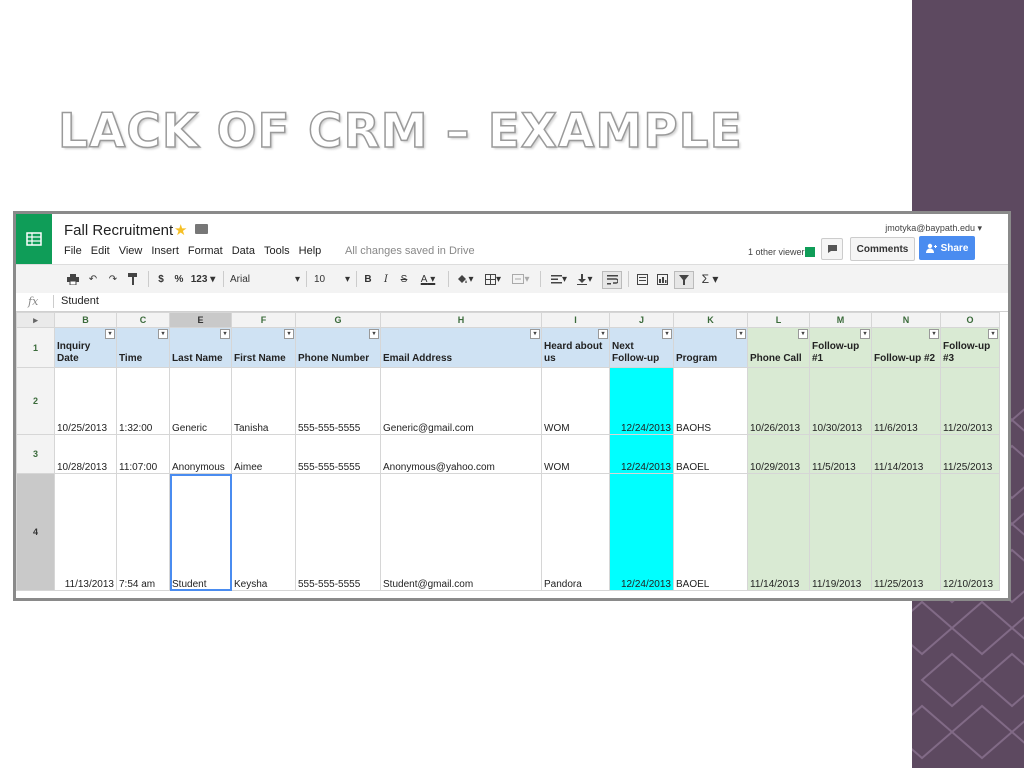  Describe the element at coordinates (133, 279) in the screenshot. I see `paint-format-icon` at that location.